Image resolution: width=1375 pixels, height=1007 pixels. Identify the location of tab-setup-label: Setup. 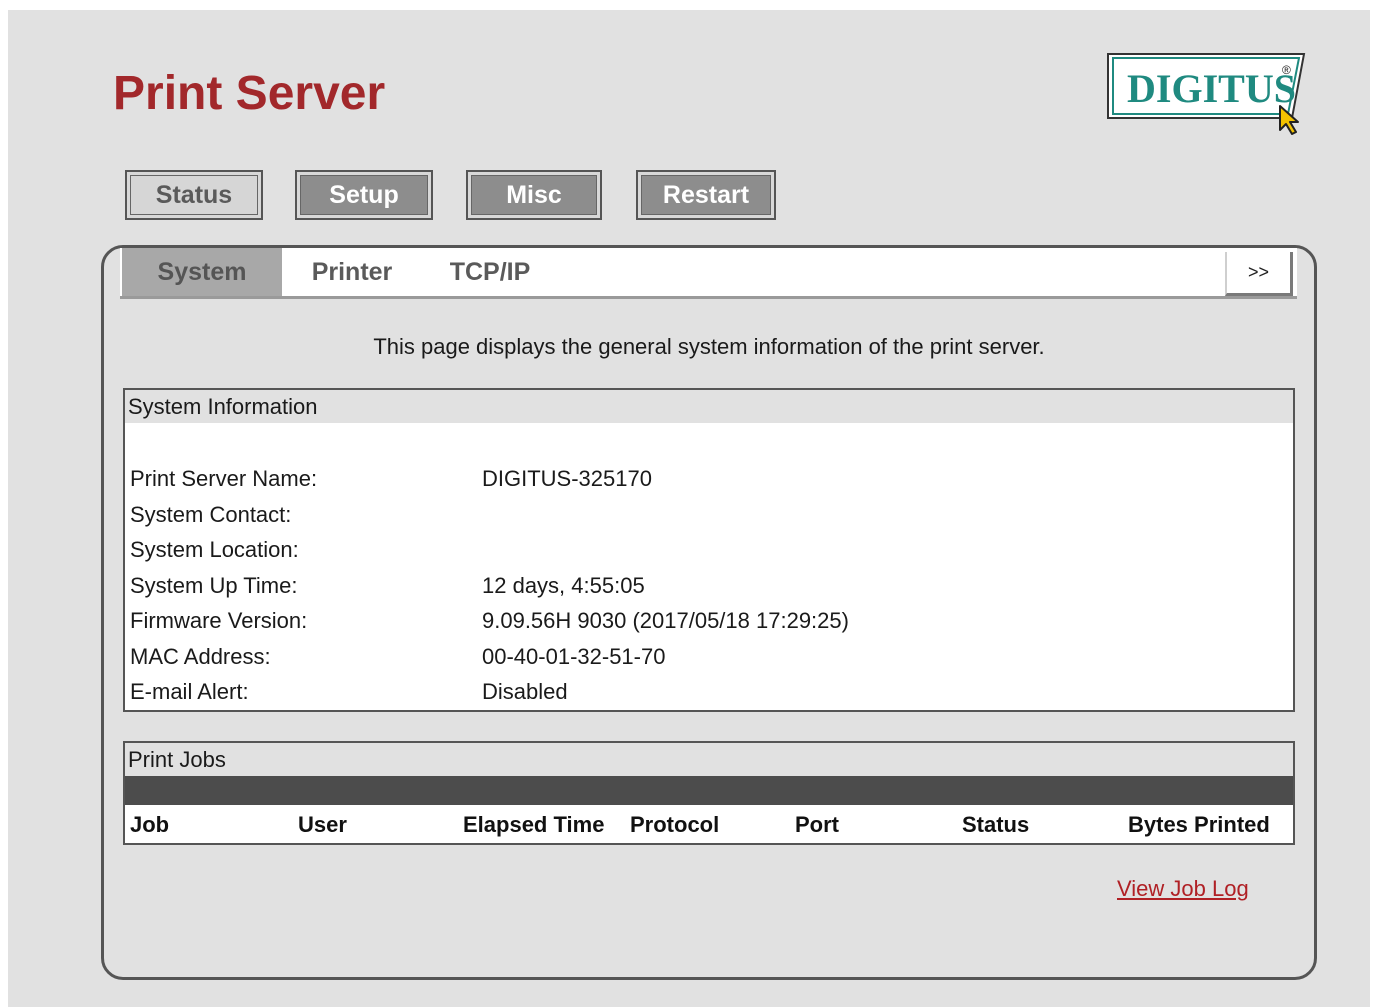
(364, 195).